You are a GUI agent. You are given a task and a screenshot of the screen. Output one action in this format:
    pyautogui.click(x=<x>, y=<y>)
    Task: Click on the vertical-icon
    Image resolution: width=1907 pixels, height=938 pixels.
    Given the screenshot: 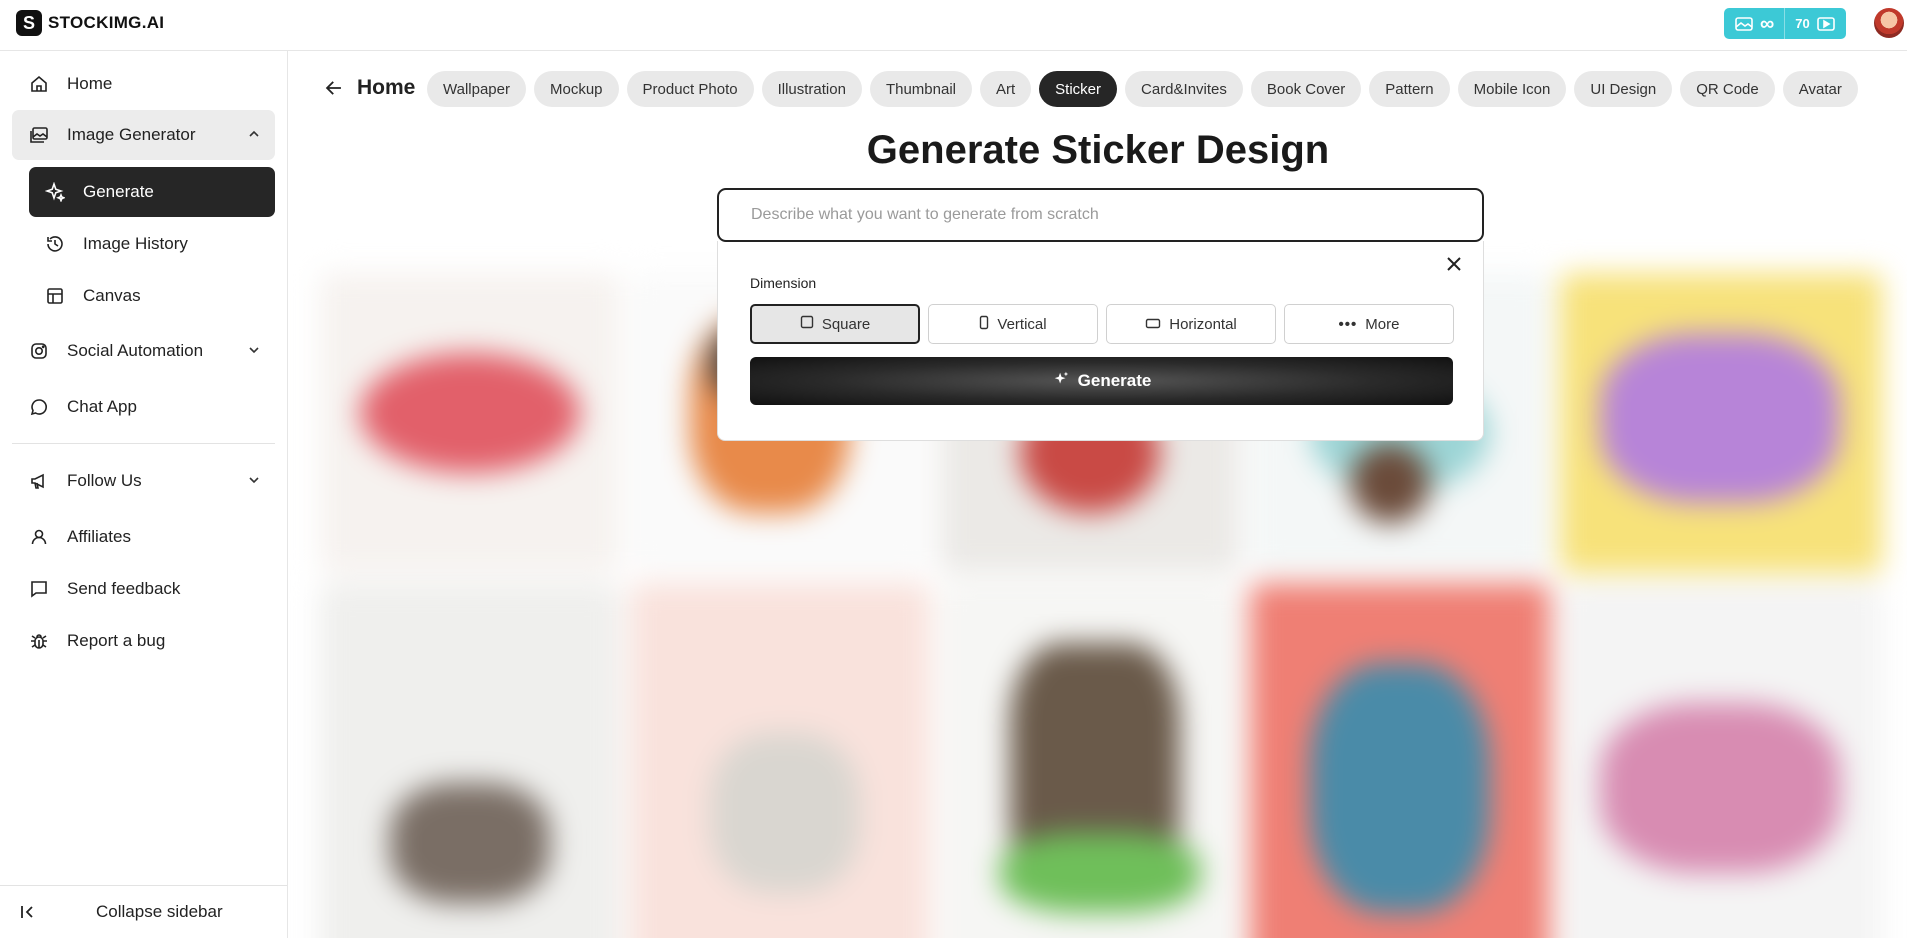 What is the action you would take?
    pyautogui.click(x=984, y=324)
    